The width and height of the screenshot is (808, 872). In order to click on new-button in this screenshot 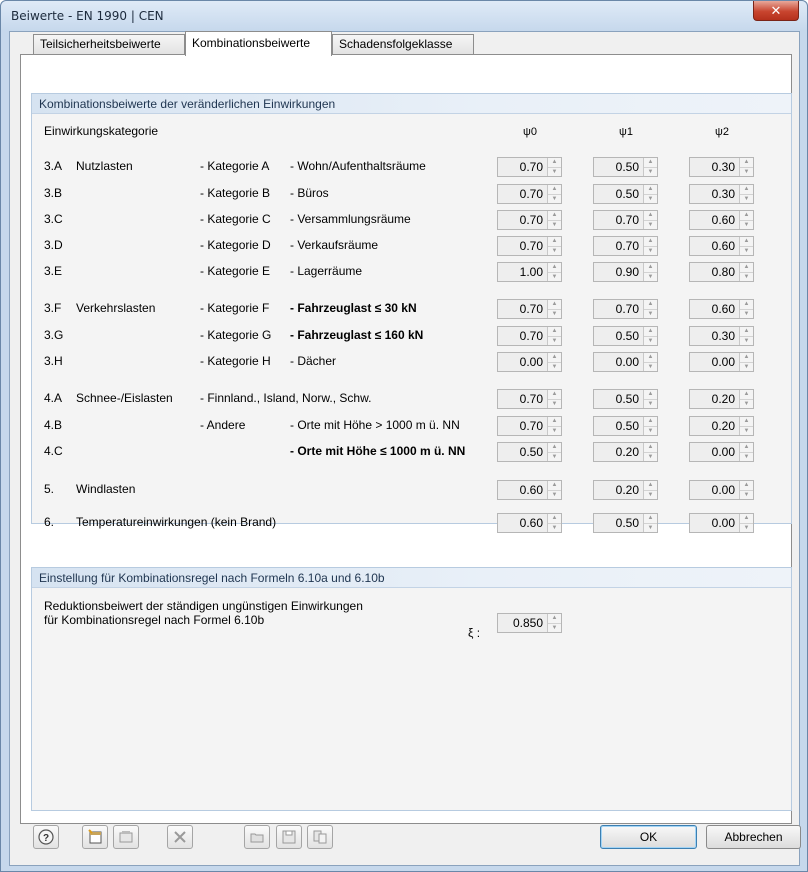, I will do `click(95, 837)`.